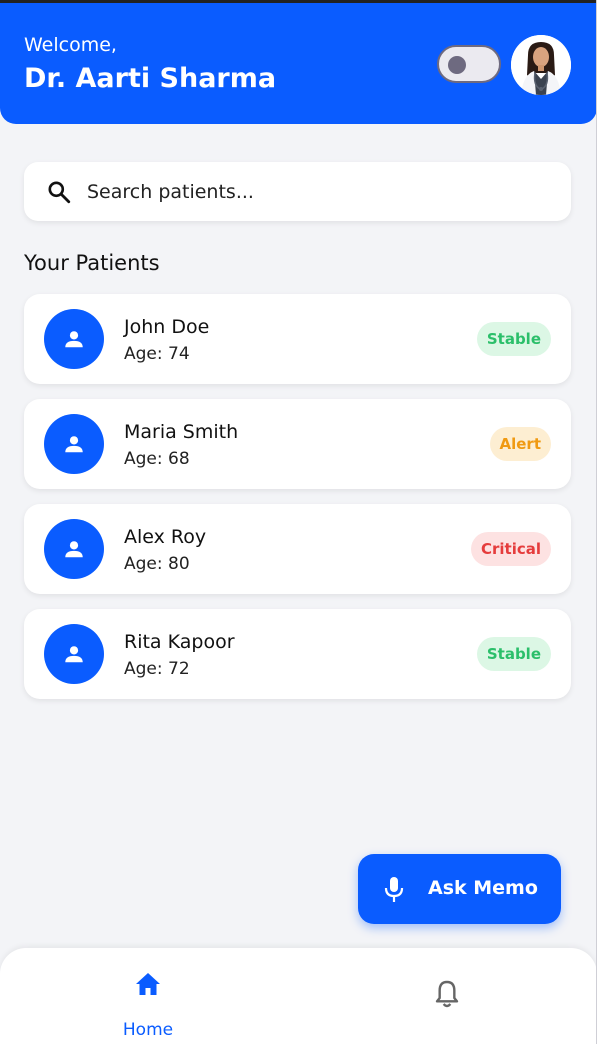  Describe the element at coordinates (70, 45) in the screenshot. I see `welcome-text: Welcome,` at that location.